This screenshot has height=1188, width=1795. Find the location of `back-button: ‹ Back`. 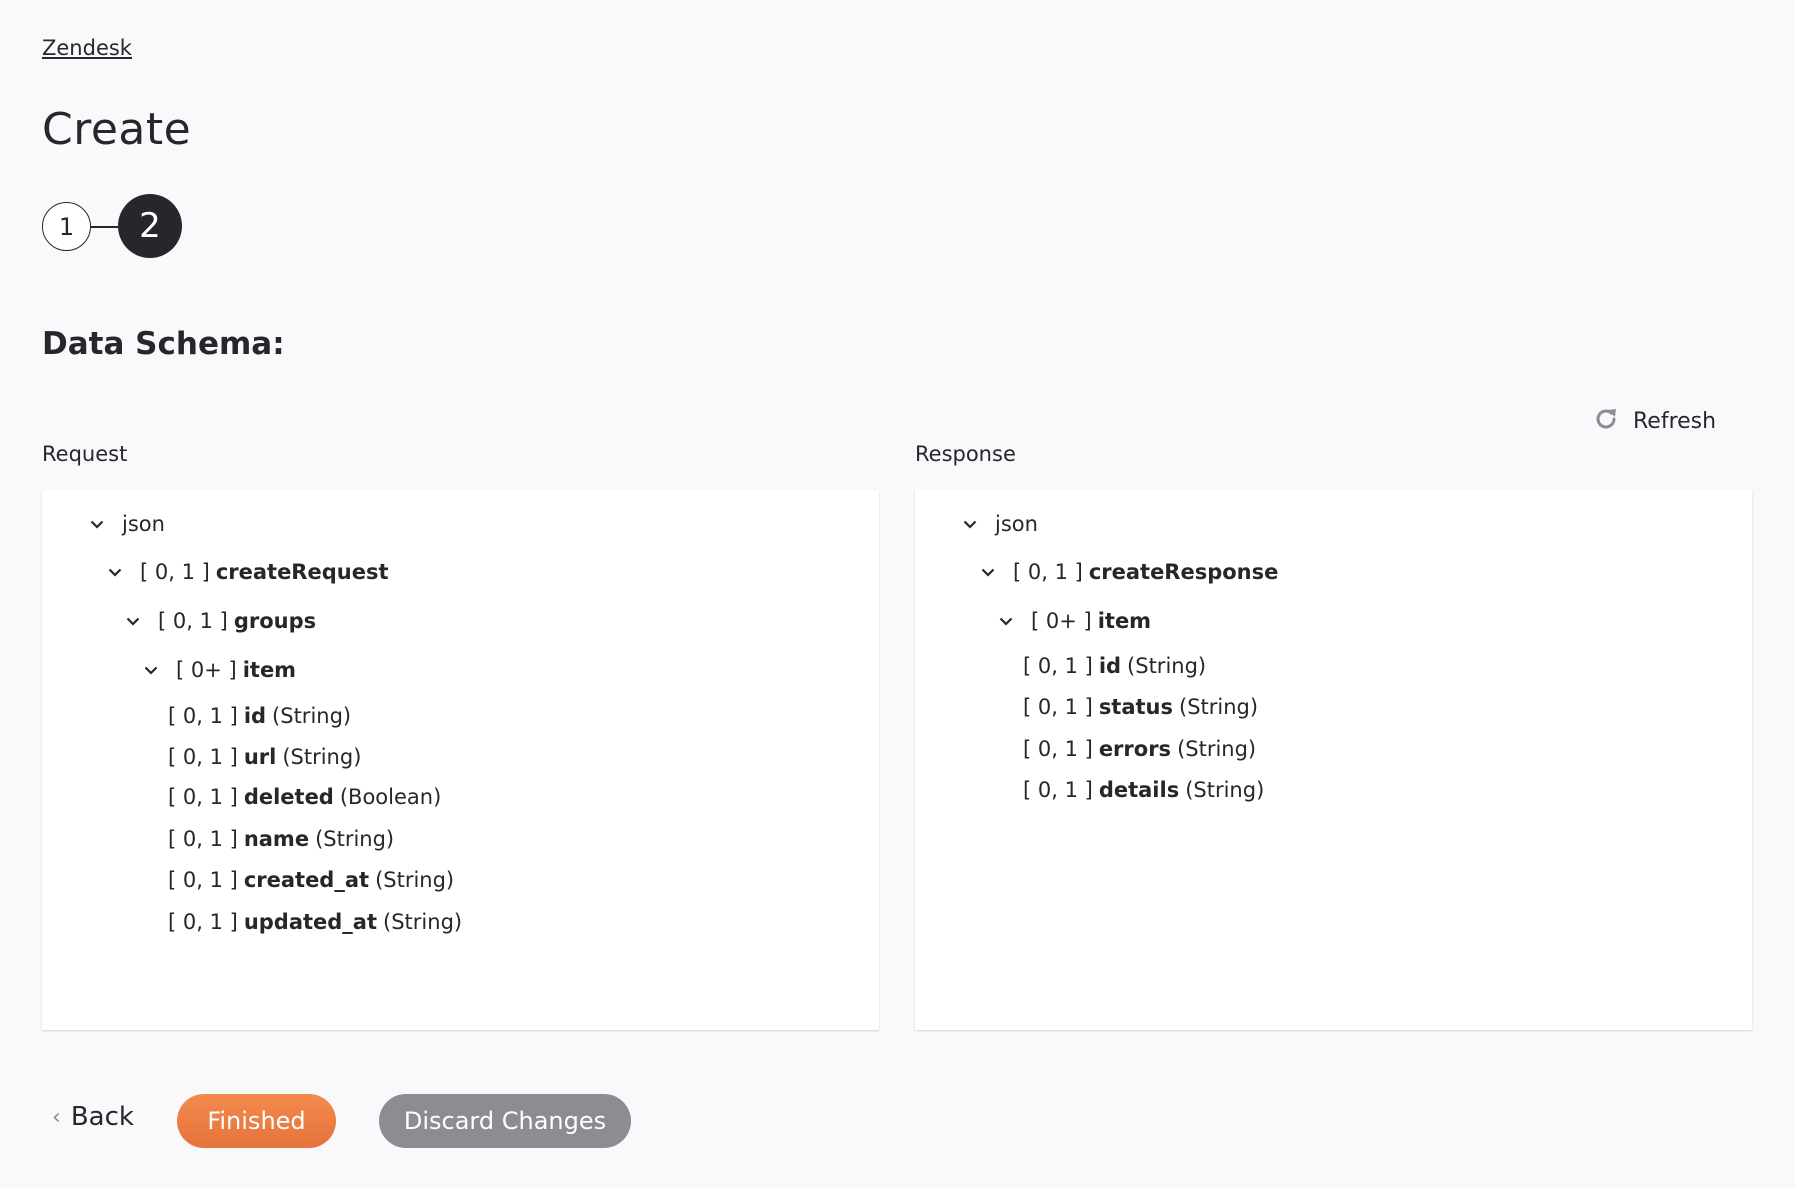

back-button: ‹ Back is located at coordinates (93, 1117).